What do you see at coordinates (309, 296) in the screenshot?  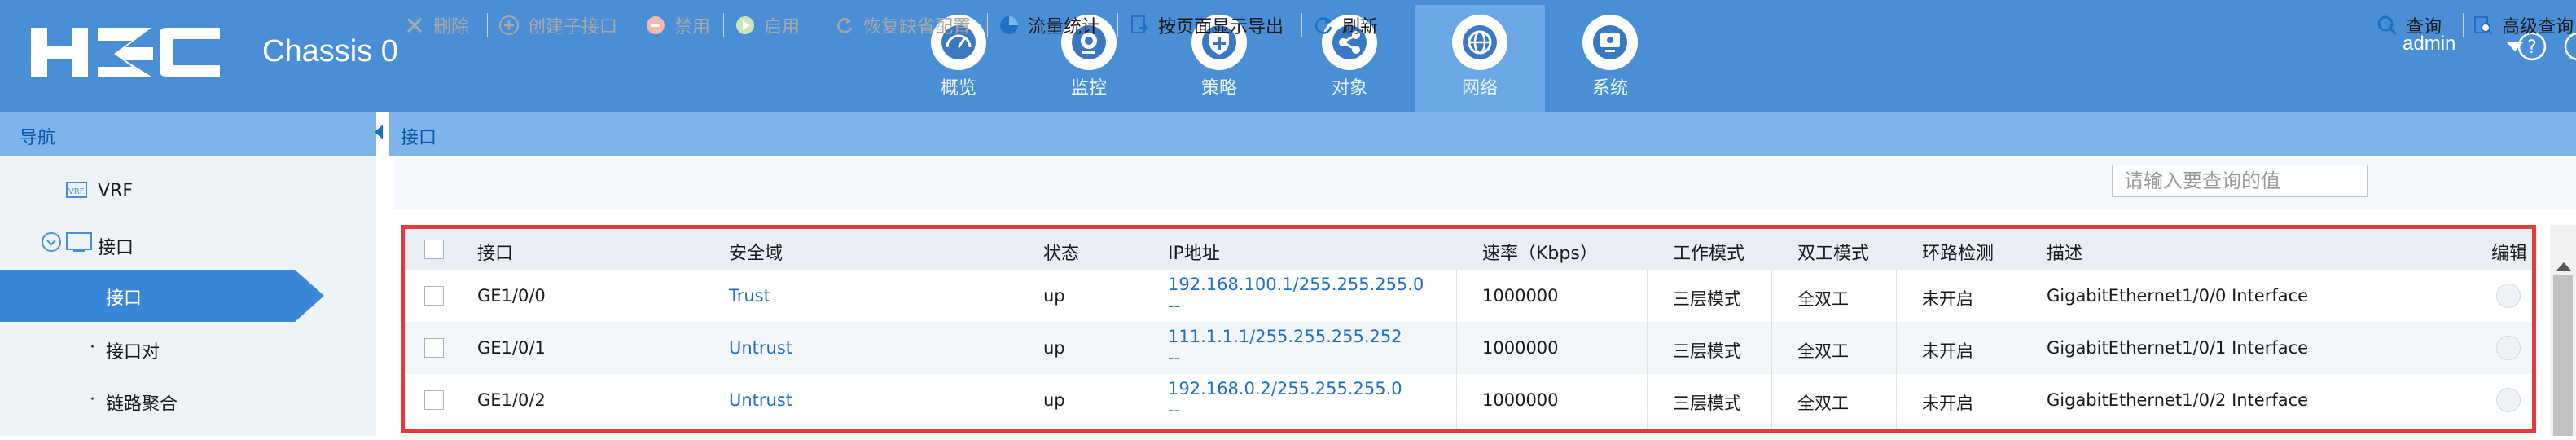 I see `active-pointer` at bounding box center [309, 296].